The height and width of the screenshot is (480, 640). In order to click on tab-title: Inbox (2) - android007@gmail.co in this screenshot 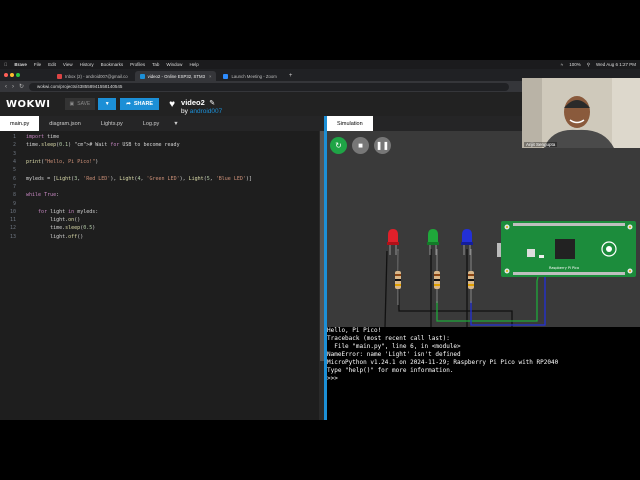, I will do `click(96, 76)`.